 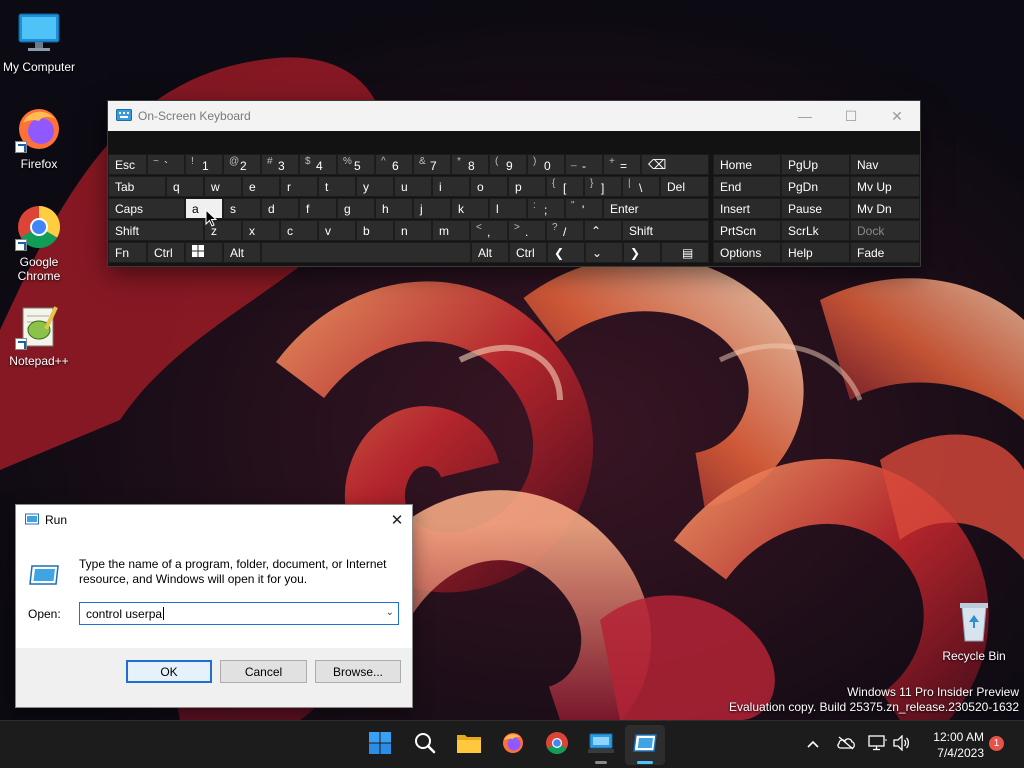 What do you see at coordinates (665, 230) in the screenshot?
I see `key-shift-right: Shift` at bounding box center [665, 230].